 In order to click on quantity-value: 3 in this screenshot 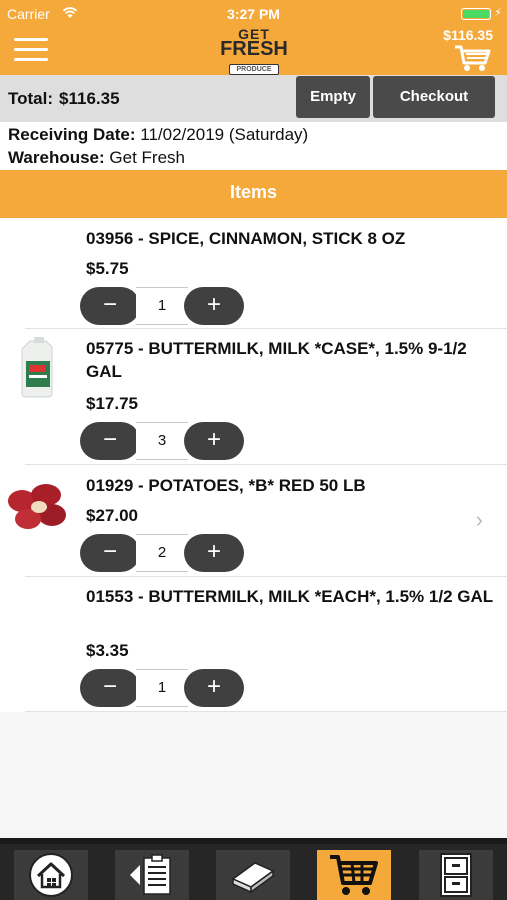, I will do `click(162, 441)`.